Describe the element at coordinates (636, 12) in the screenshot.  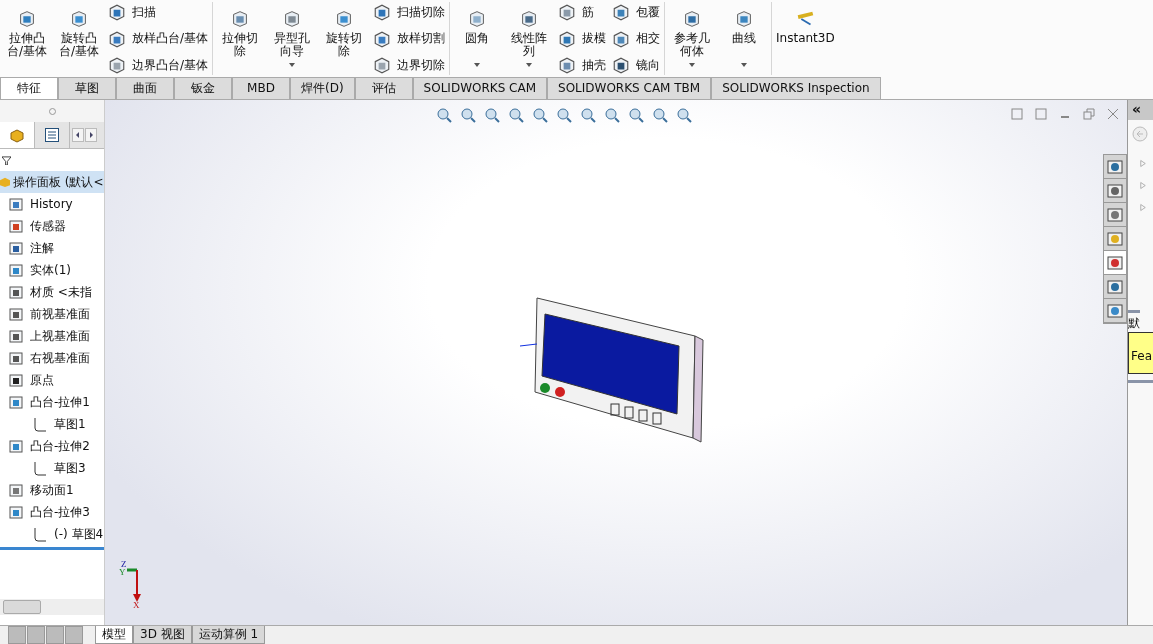
I see `ribbon-button: 包覆` at that location.